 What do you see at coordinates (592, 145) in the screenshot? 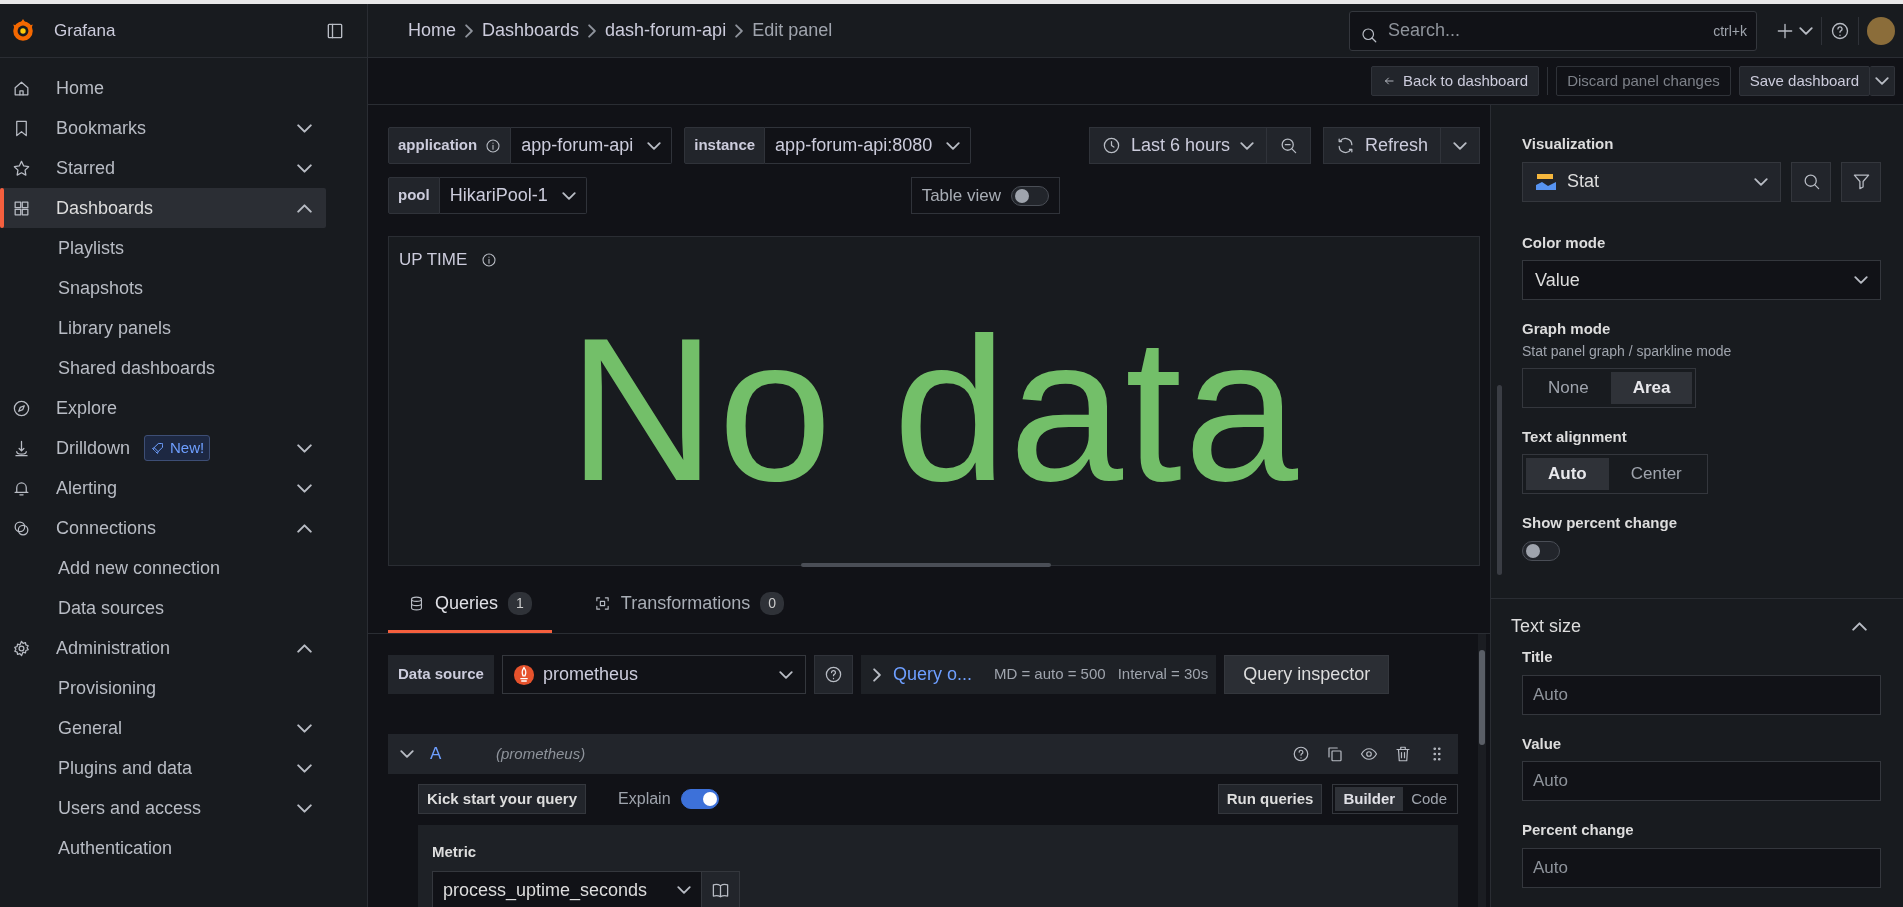
I see `variable-select: app-forum-api` at bounding box center [592, 145].